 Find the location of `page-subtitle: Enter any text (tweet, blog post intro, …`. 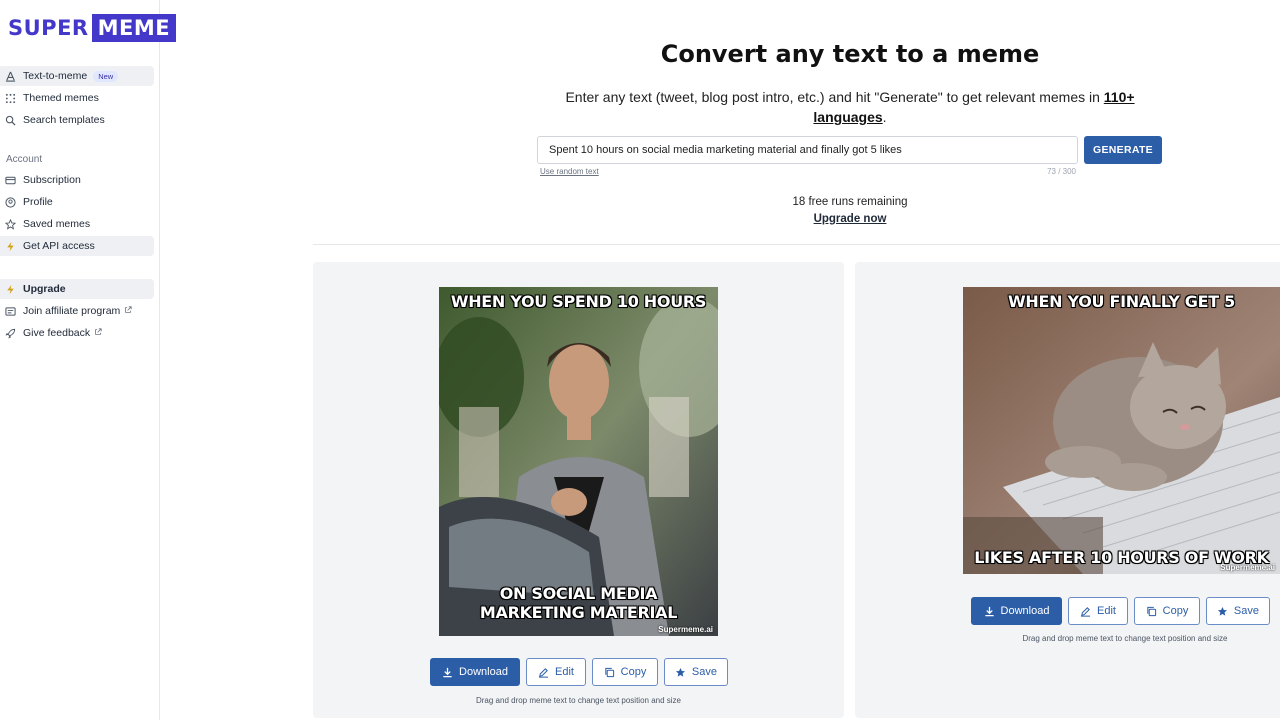

page-subtitle: Enter any text (tweet, blog post intro, … is located at coordinates (850, 107).